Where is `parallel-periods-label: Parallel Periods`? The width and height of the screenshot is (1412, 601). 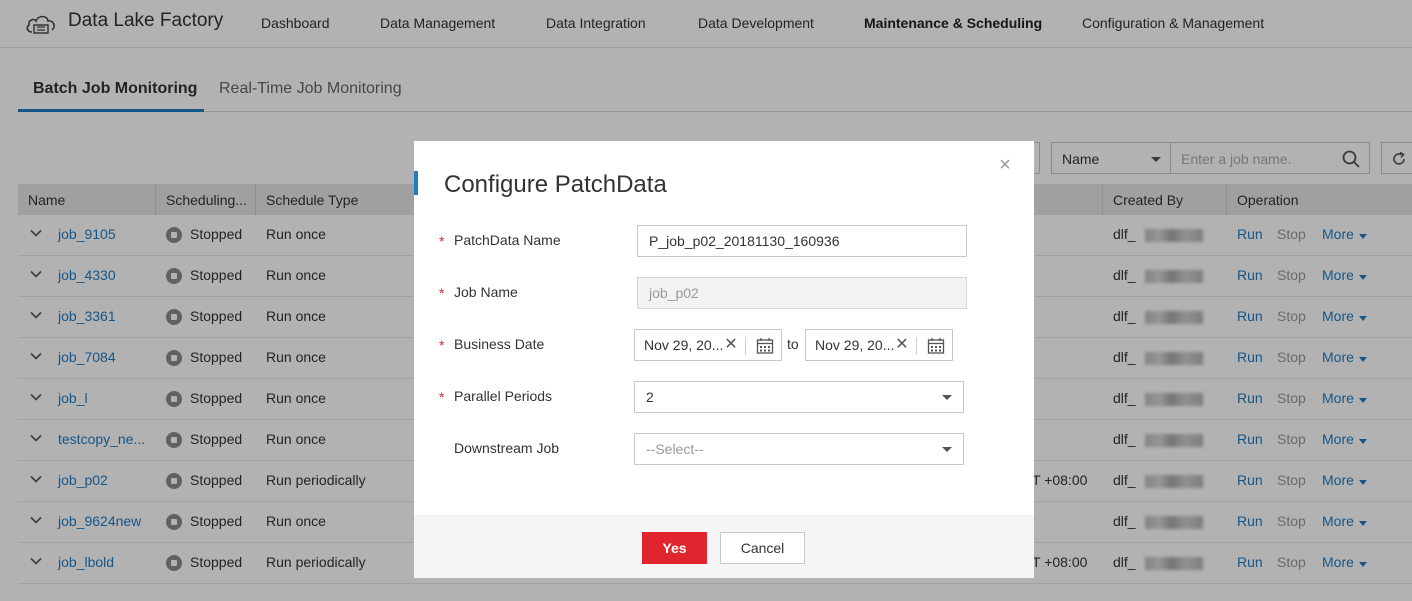
parallel-periods-label: Parallel Periods is located at coordinates (503, 396).